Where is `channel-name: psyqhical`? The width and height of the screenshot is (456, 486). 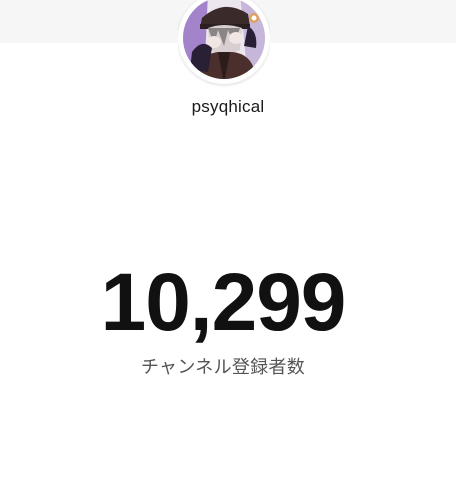 channel-name: psyqhical is located at coordinates (228, 107).